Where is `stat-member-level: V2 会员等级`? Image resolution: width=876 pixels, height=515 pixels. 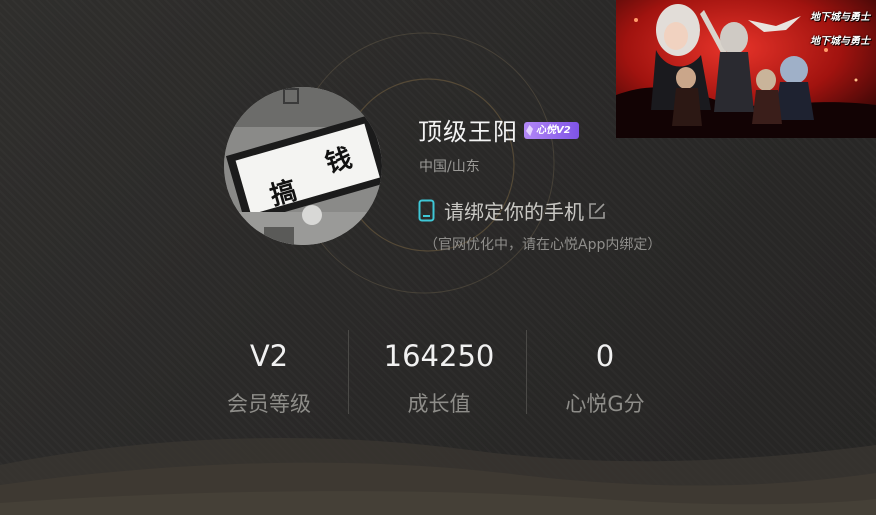
stat-member-level: V2 会员等级 is located at coordinates (269, 377).